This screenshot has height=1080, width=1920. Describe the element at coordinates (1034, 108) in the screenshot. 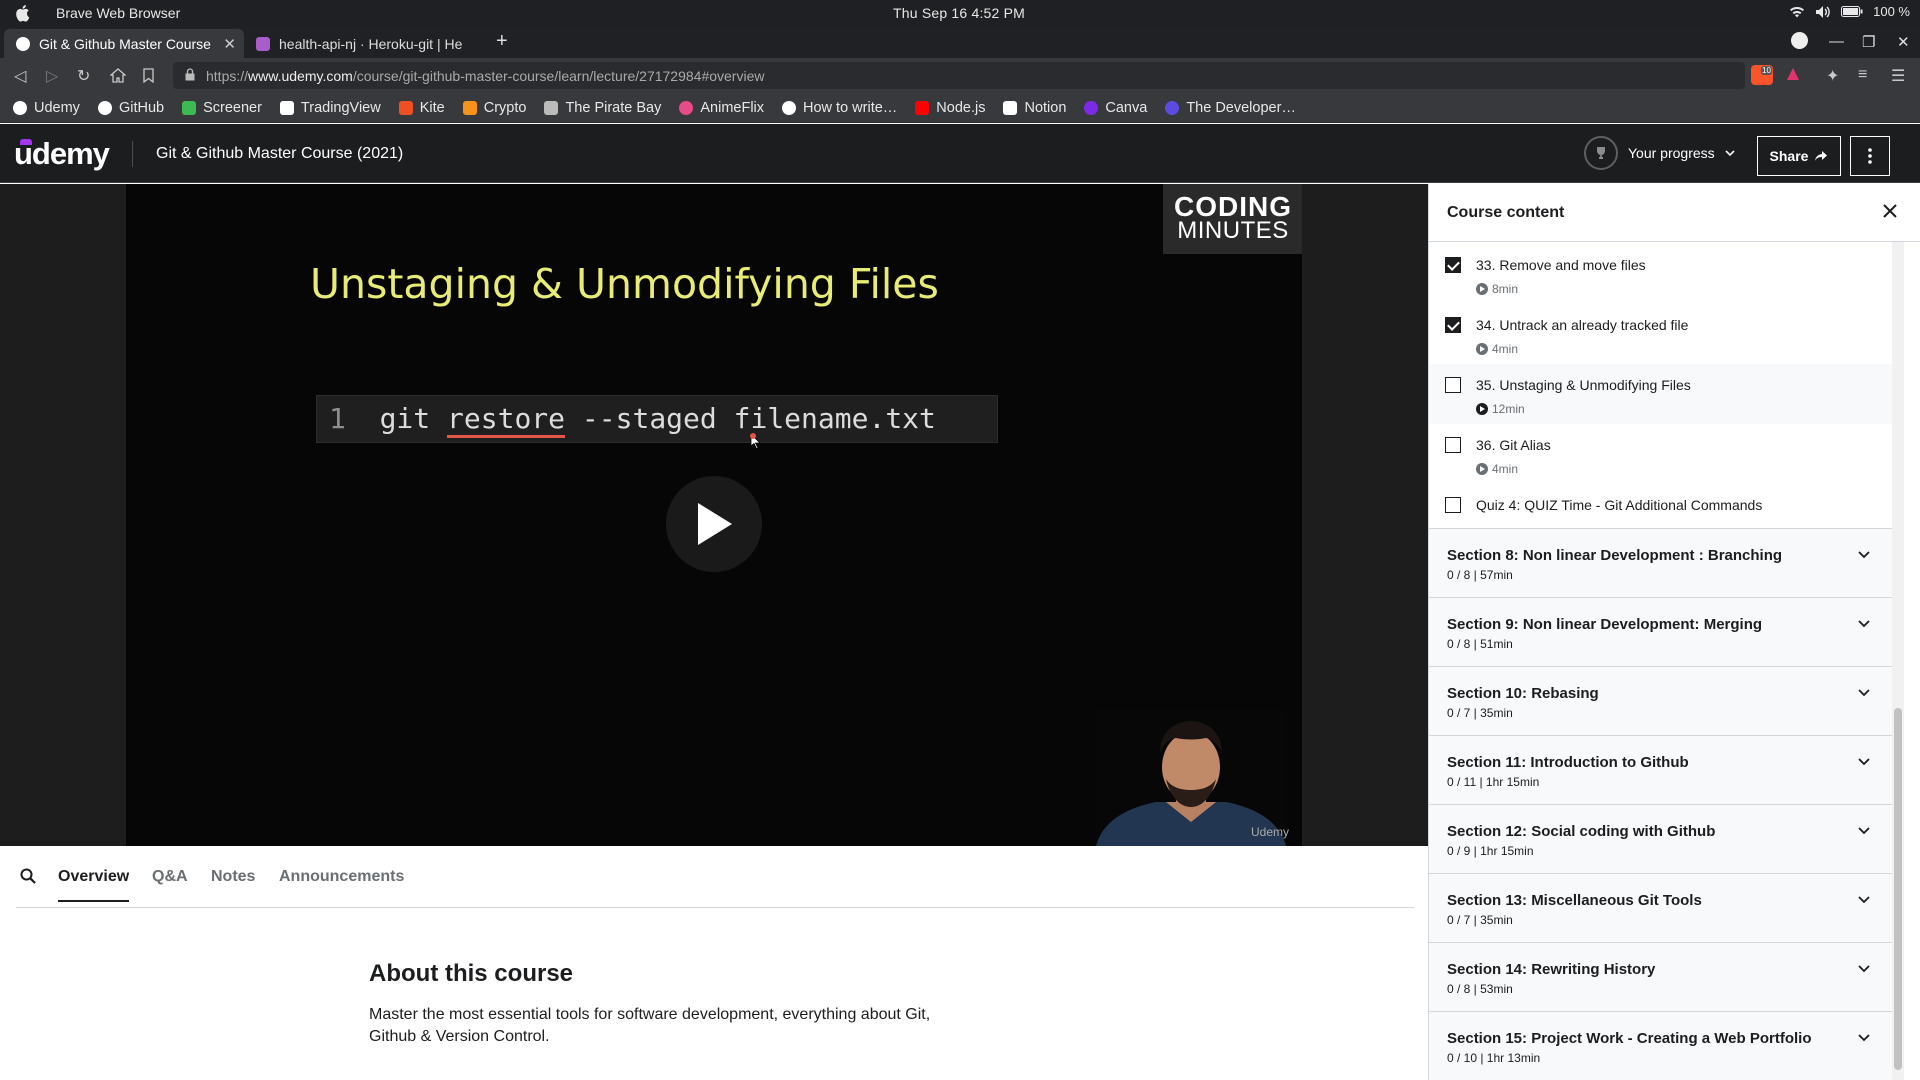

I see `bookmark-notion: Notion` at that location.